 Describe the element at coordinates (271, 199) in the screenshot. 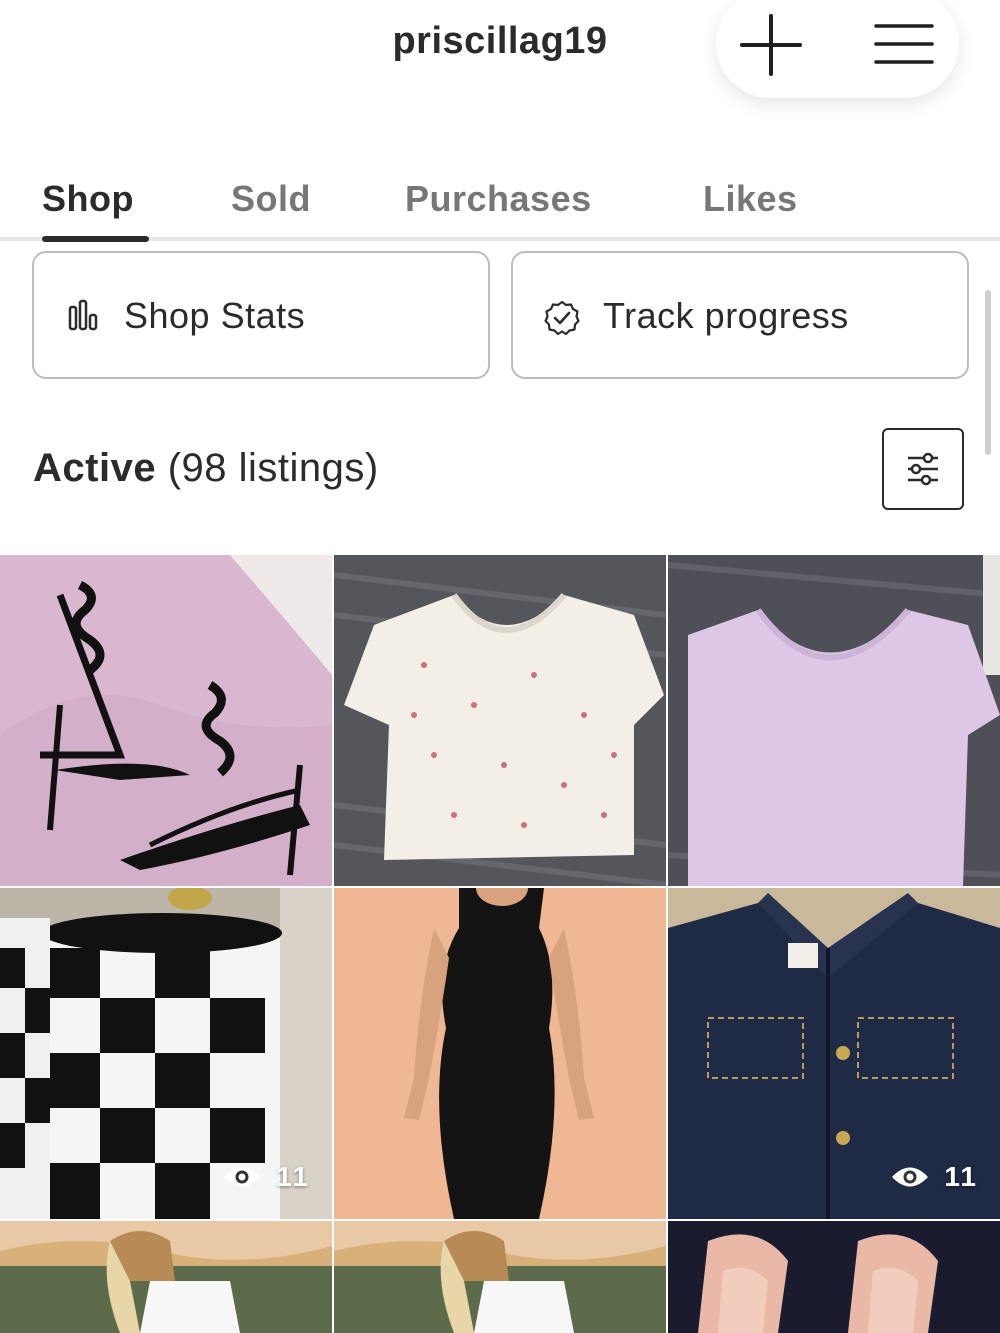

I see `tab-sold: Sold` at that location.